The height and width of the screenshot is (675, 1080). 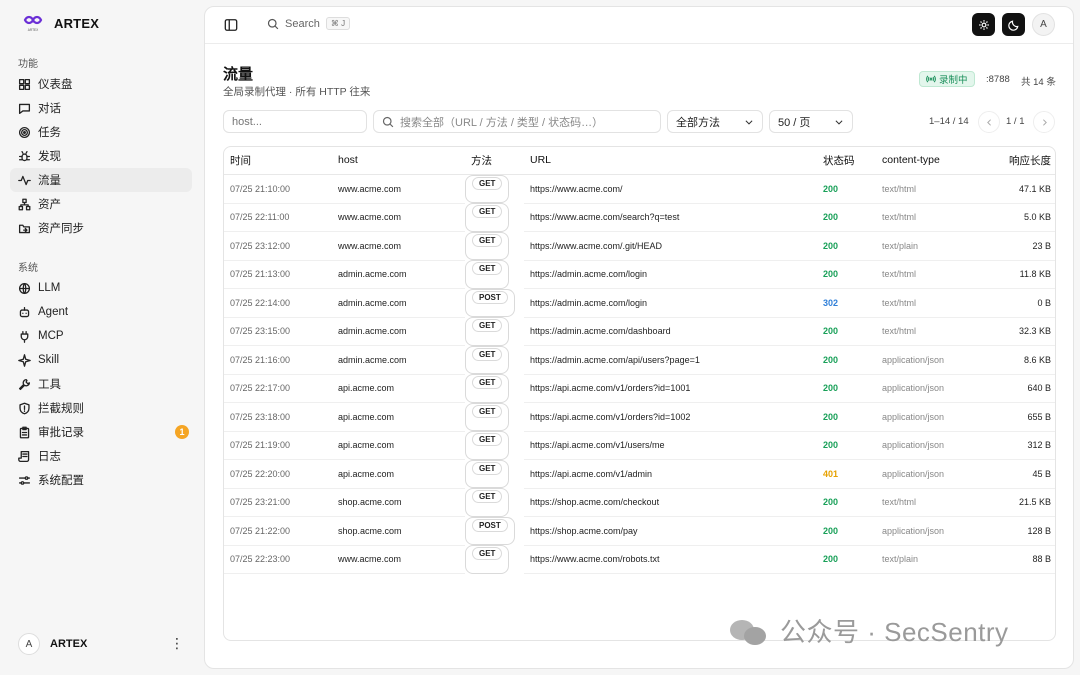 I want to click on method-badge: POST, so click(x=490, y=525).